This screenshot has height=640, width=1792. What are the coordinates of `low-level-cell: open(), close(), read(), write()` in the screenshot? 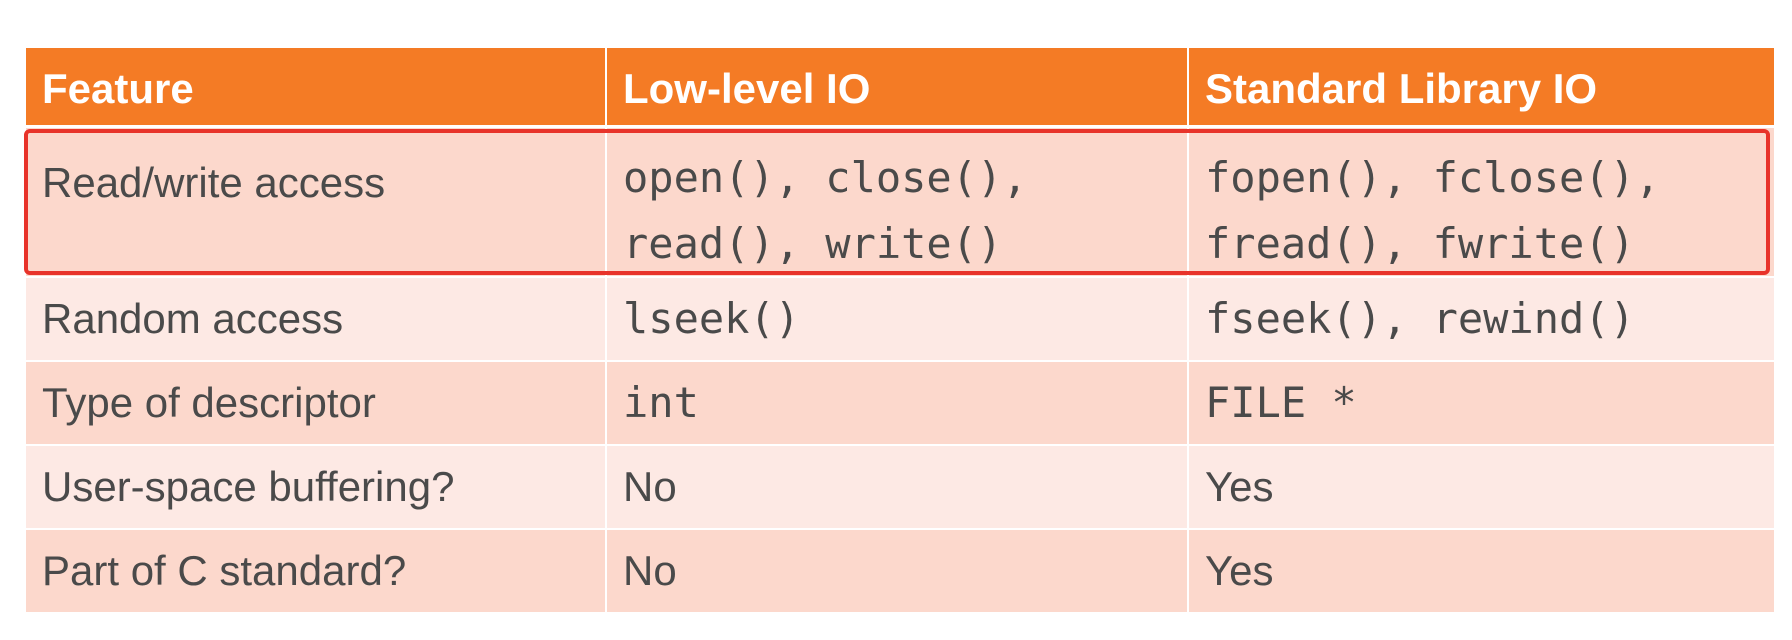 It's located at (898, 202).